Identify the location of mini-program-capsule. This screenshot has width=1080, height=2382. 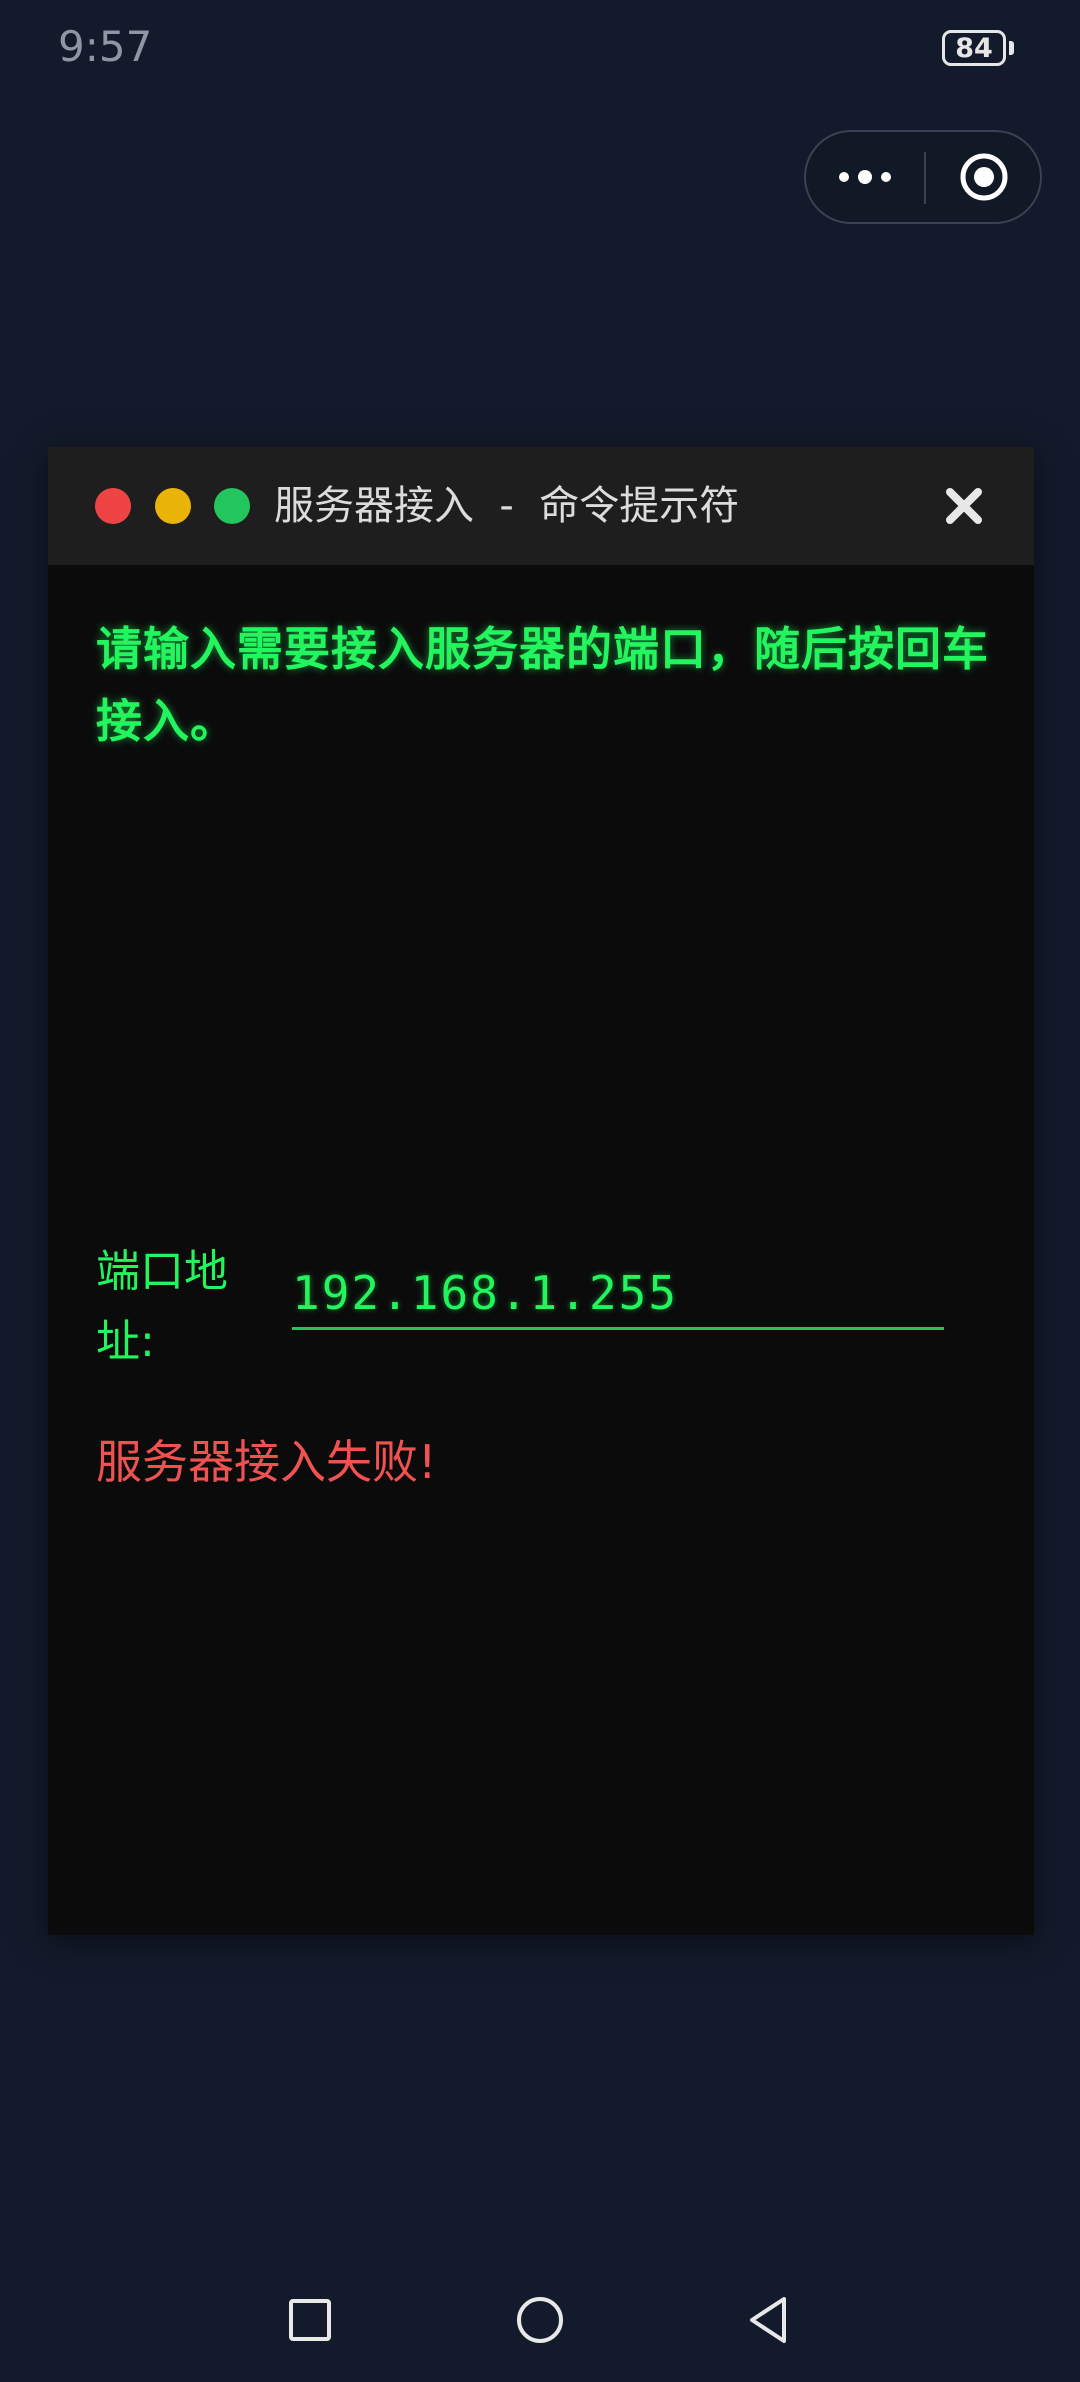
(923, 177).